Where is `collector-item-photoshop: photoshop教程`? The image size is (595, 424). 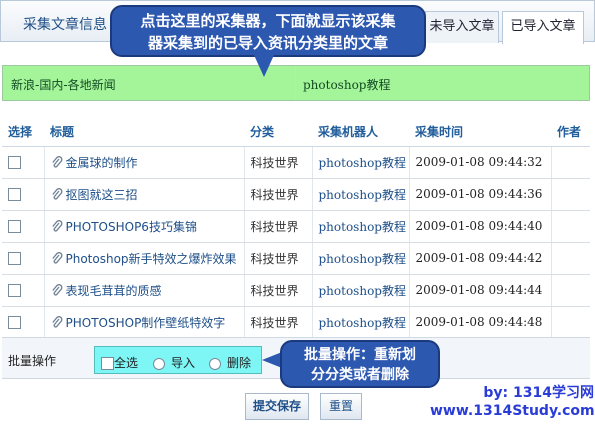 collector-item-photoshop: photoshop教程 is located at coordinates (346, 84).